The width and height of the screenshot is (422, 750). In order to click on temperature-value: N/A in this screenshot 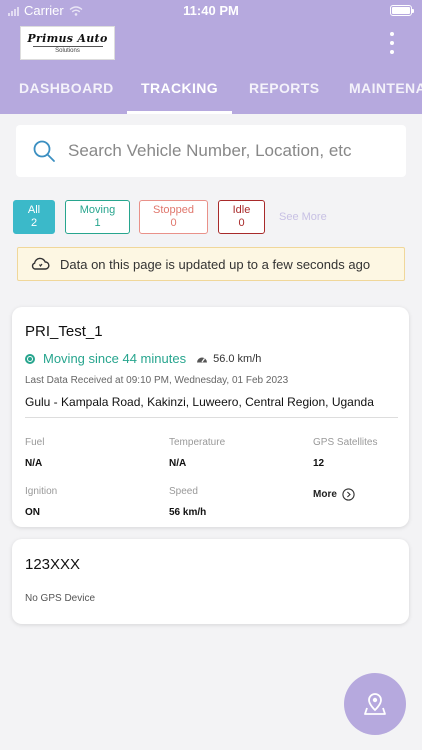, I will do `click(178, 463)`.